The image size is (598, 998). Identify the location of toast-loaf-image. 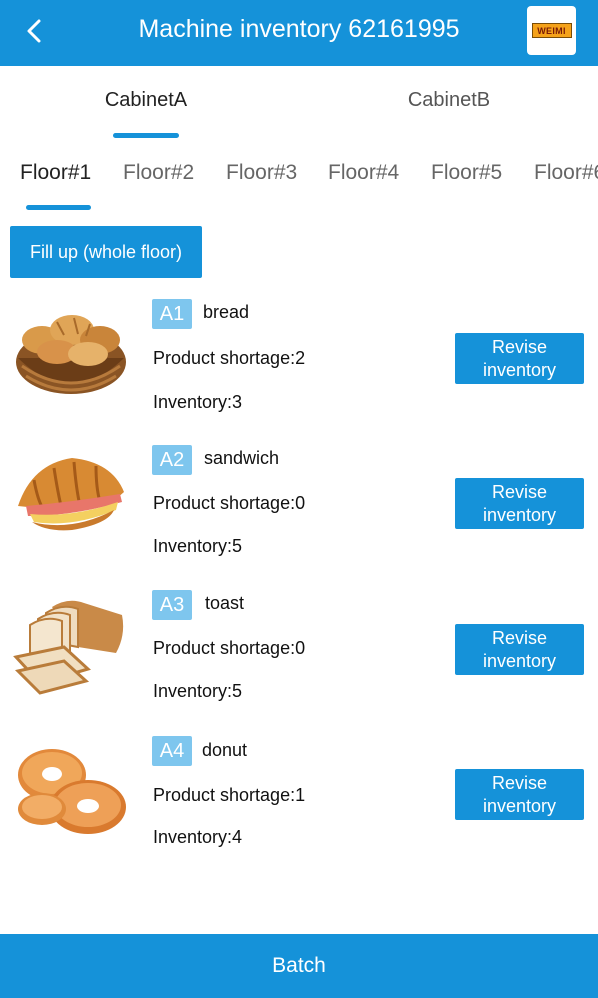
(71, 645).